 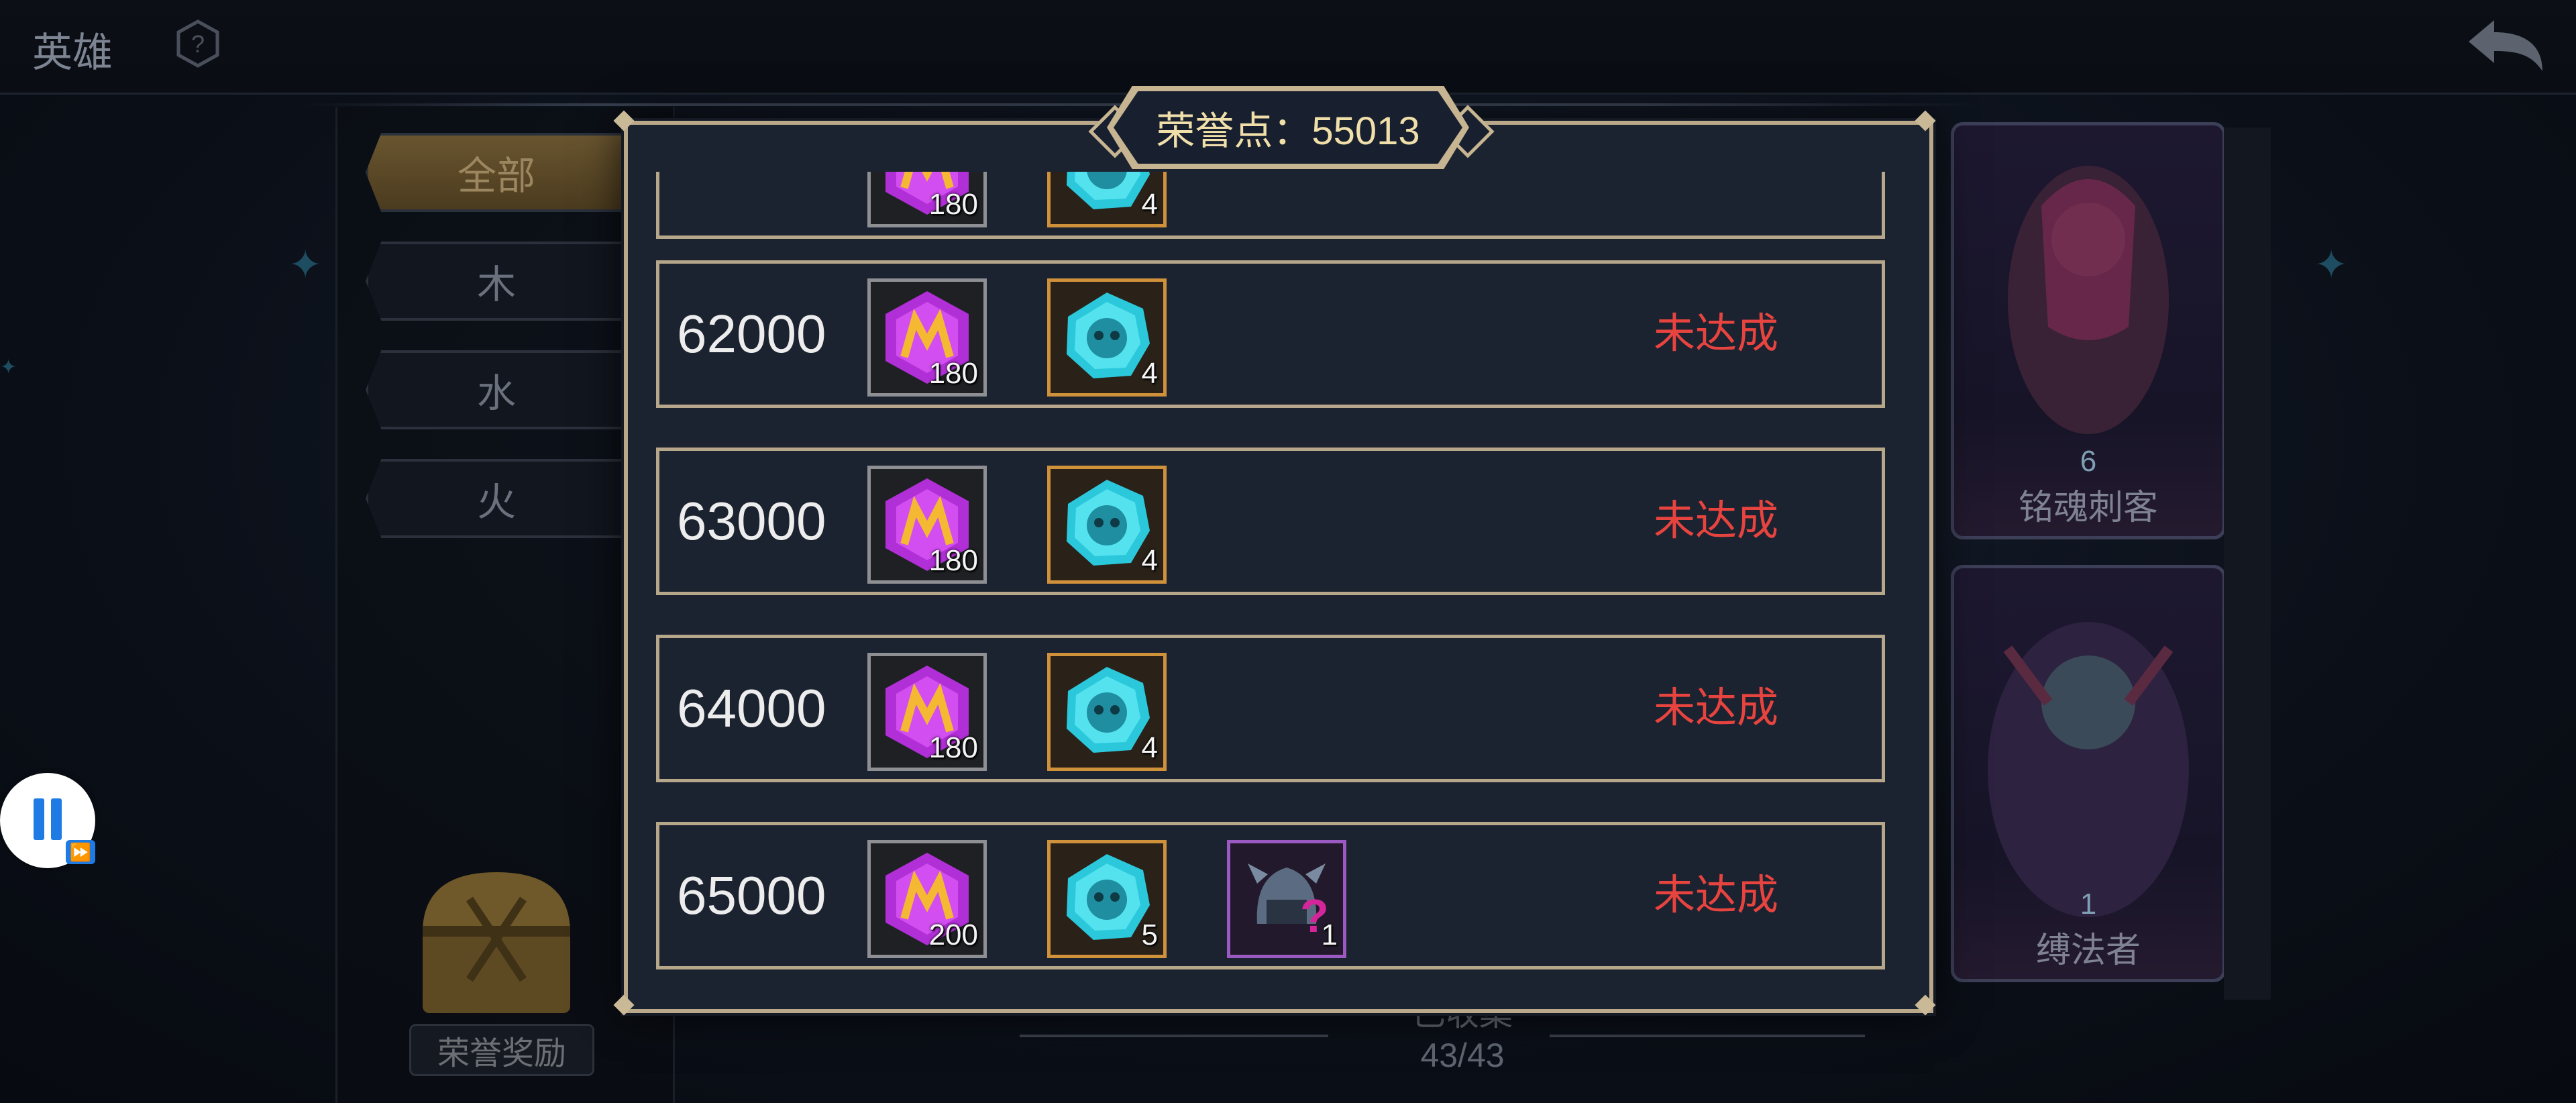 What do you see at coordinates (1288, 48) in the screenshot?
I see `top-bar` at bounding box center [1288, 48].